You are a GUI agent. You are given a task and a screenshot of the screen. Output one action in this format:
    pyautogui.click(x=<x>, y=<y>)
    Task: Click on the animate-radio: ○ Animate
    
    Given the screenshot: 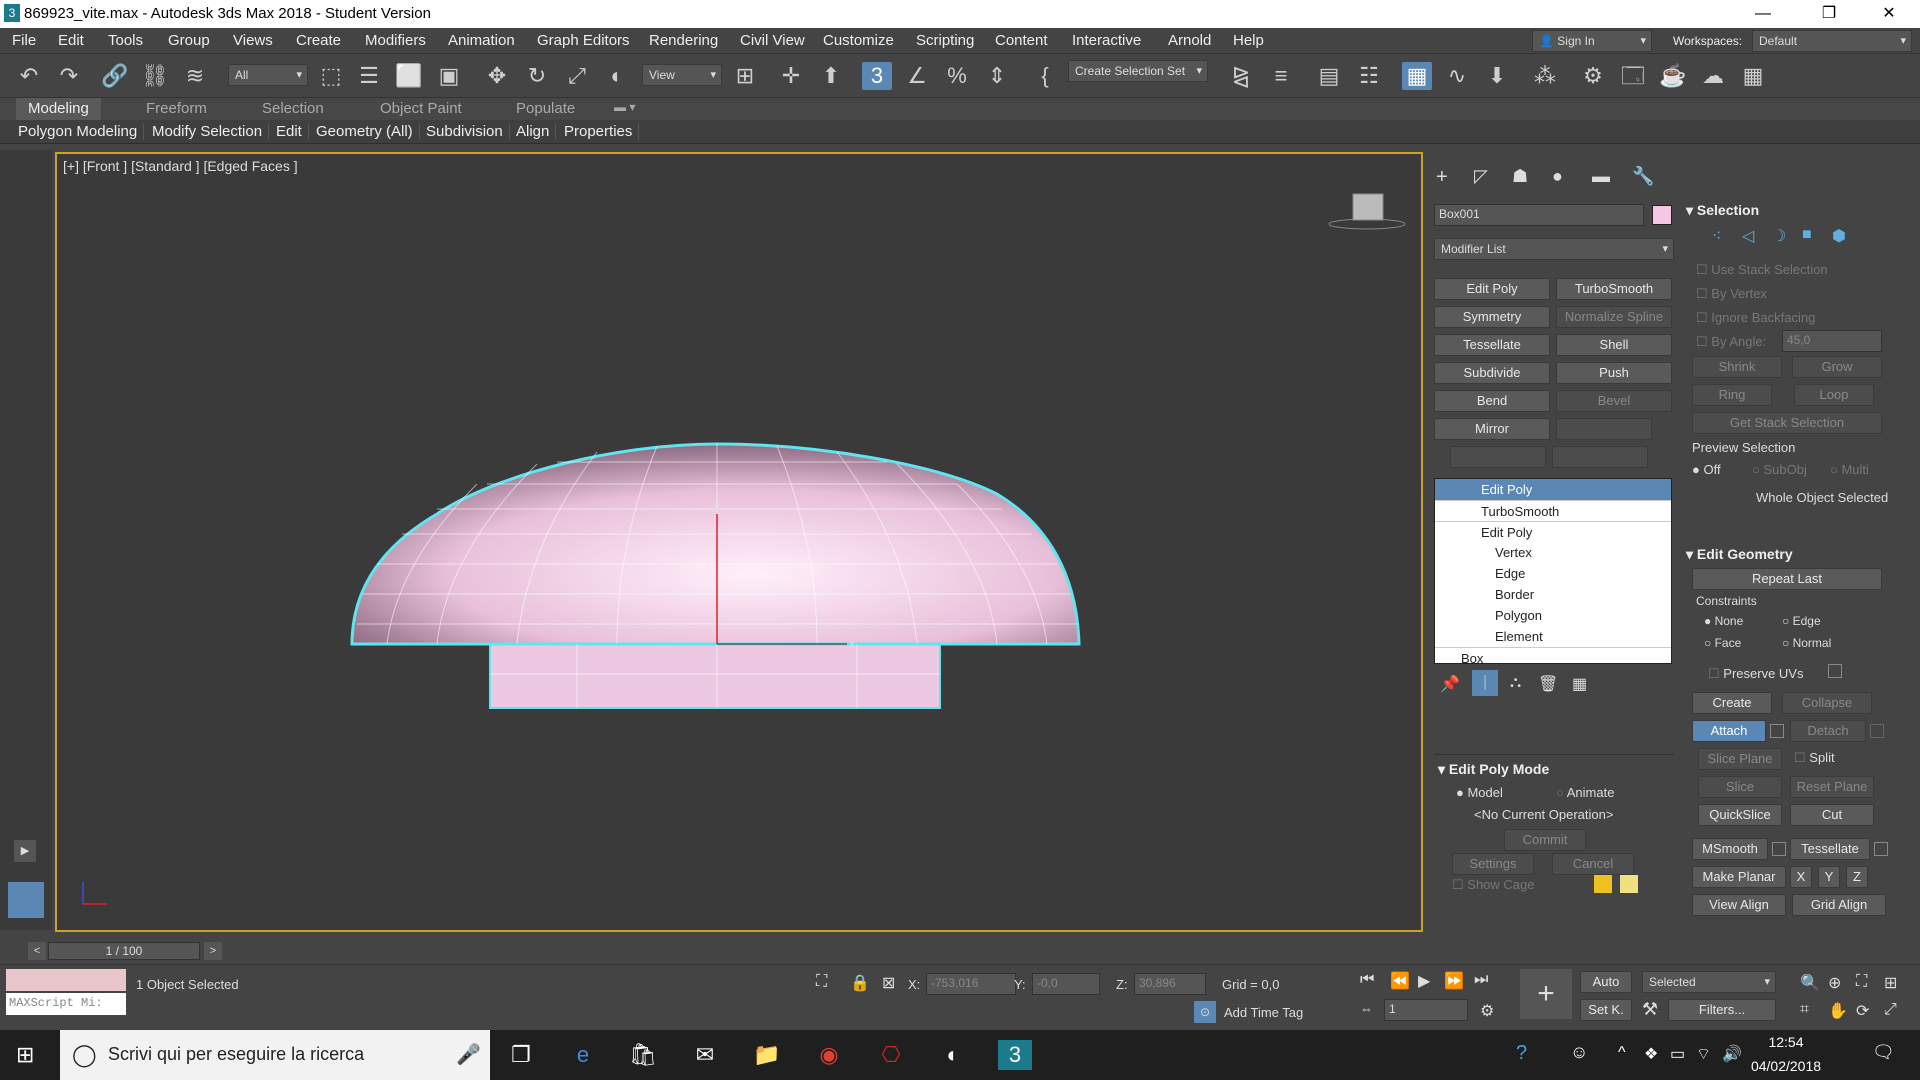 What is the action you would take?
    pyautogui.click(x=1585, y=792)
    